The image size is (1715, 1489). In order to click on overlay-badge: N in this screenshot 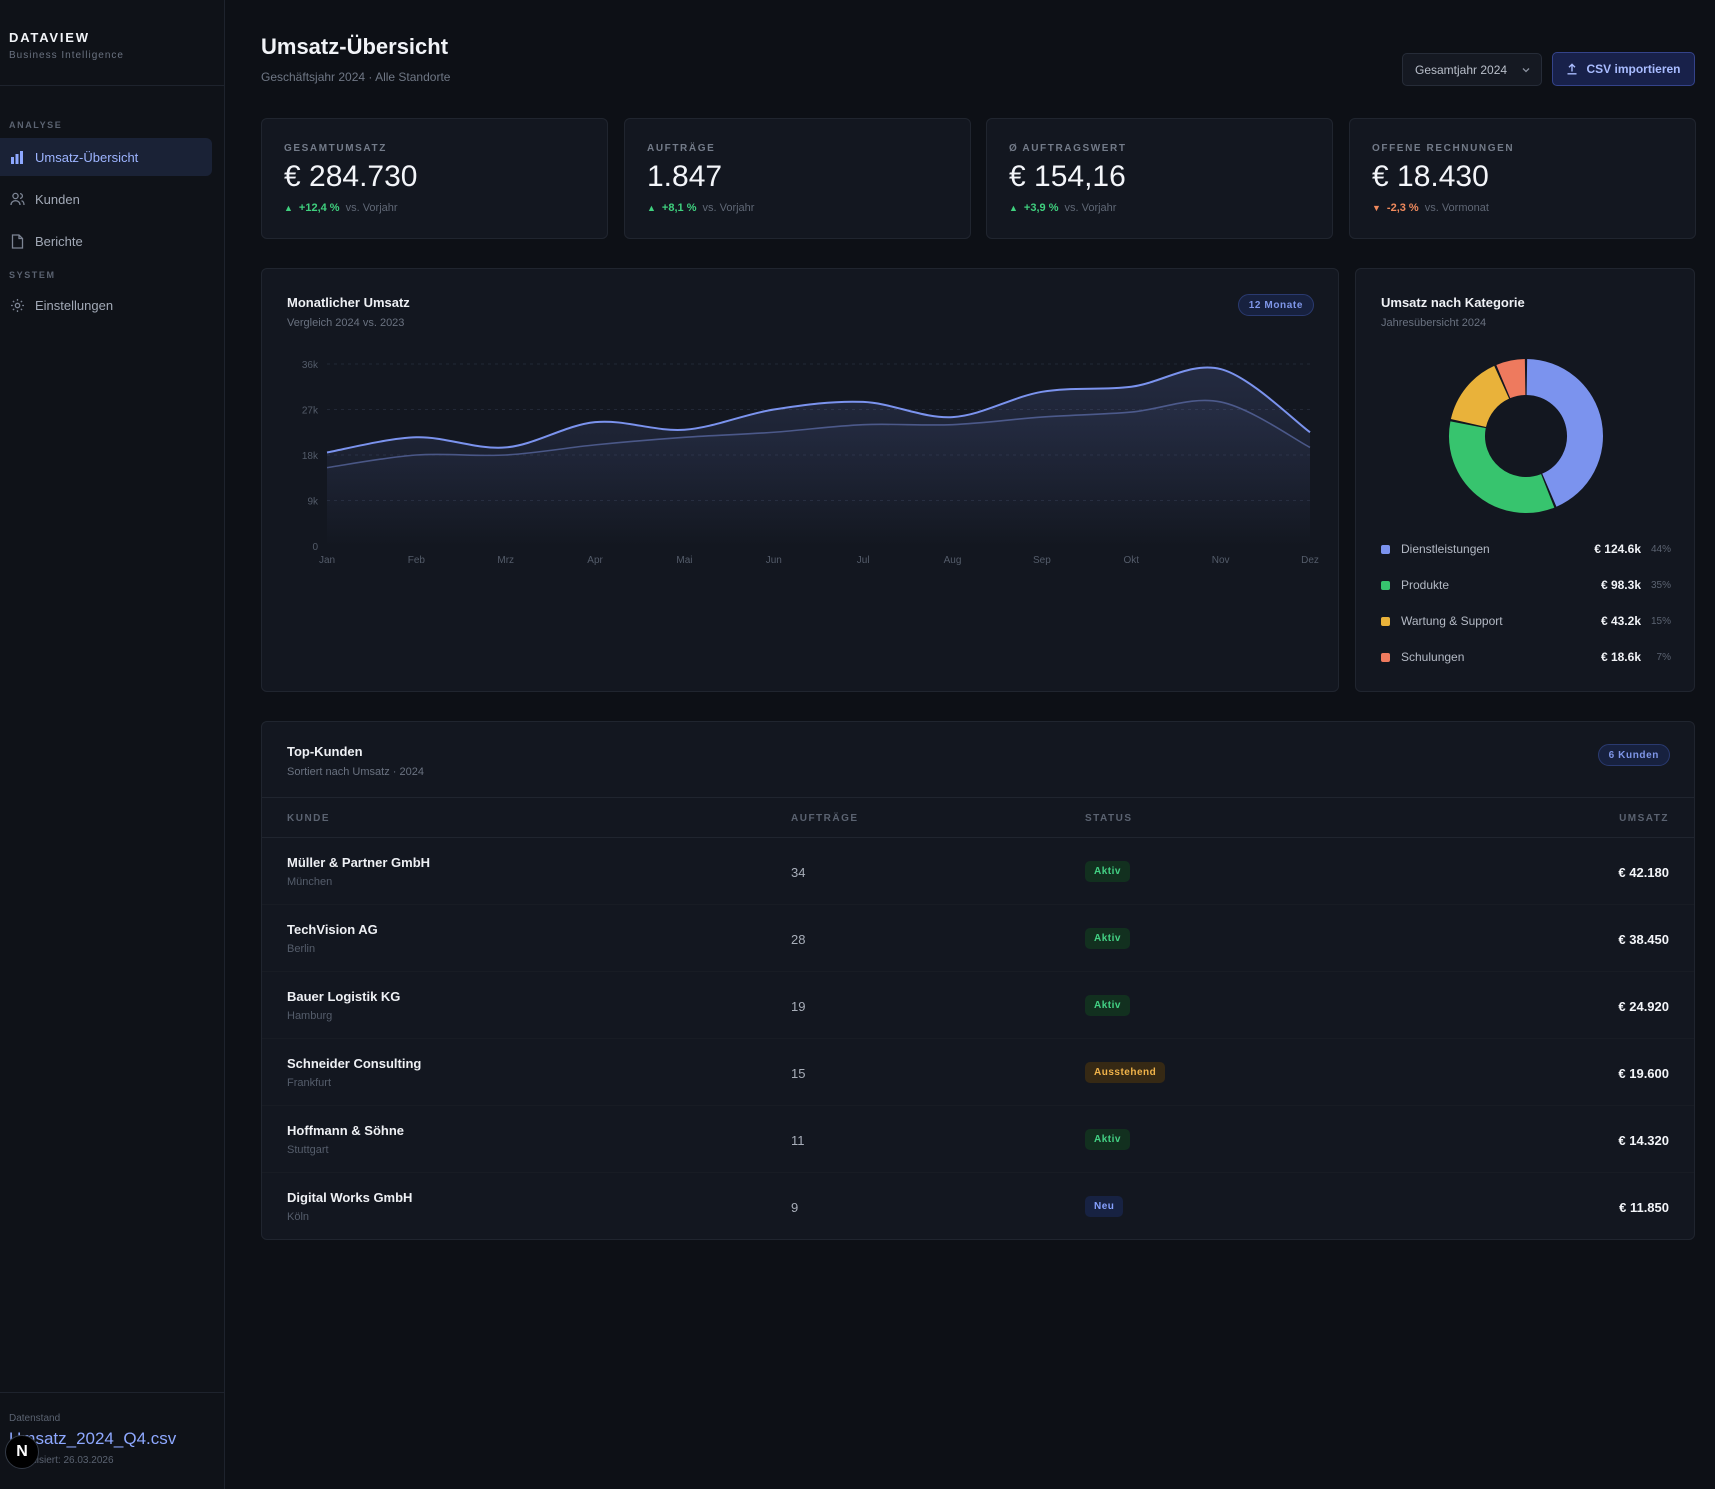, I will do `click(22, 1452)`.